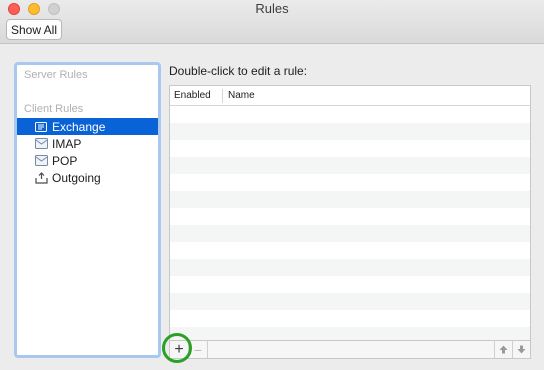 This screenshot has width=544, height=370. What do you see at coordinates (238, 71) in the screenshot?
I see `instruction-text: Double-click to edit a rule:` at bounding box center [238, 71].